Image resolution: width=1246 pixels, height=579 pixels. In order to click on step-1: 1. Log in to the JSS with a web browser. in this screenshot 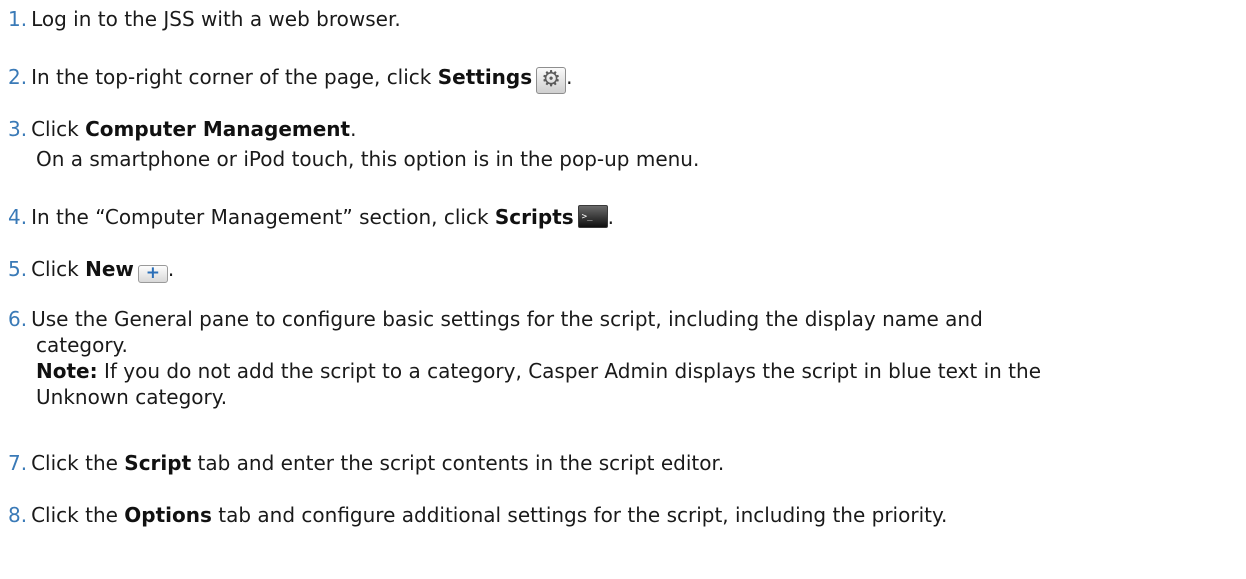, I will do `click(623, 19)`.